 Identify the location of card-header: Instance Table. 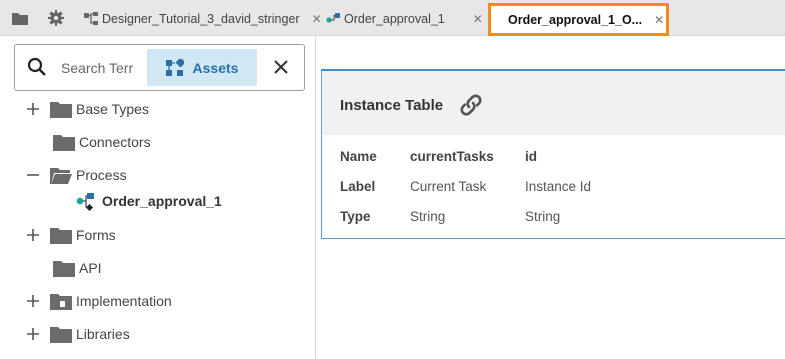
(553, 103).